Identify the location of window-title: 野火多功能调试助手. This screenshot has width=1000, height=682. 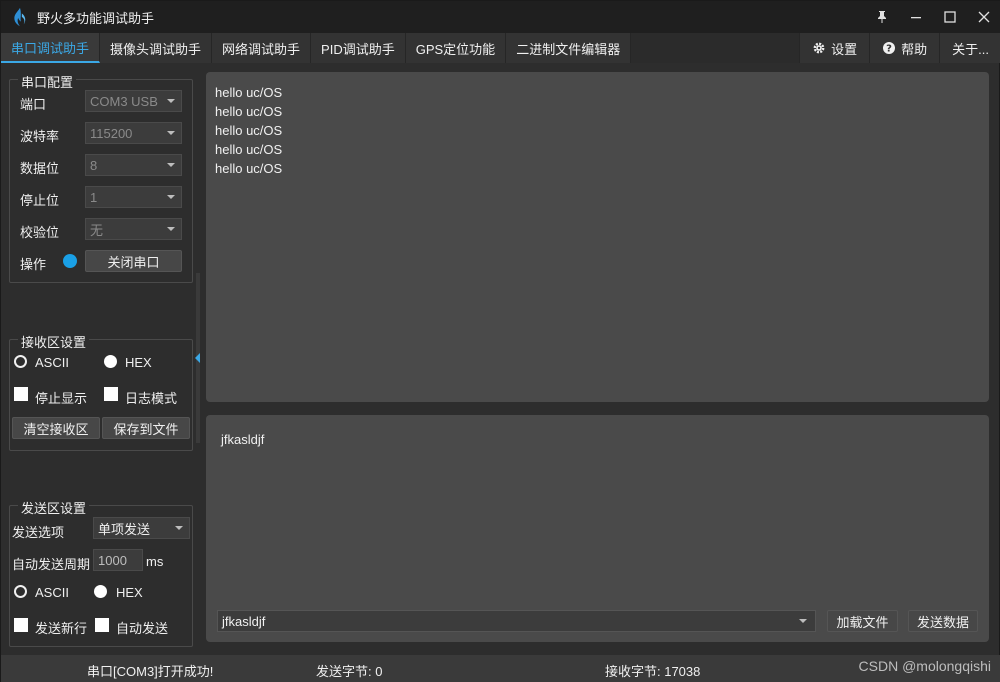
(96, 18).